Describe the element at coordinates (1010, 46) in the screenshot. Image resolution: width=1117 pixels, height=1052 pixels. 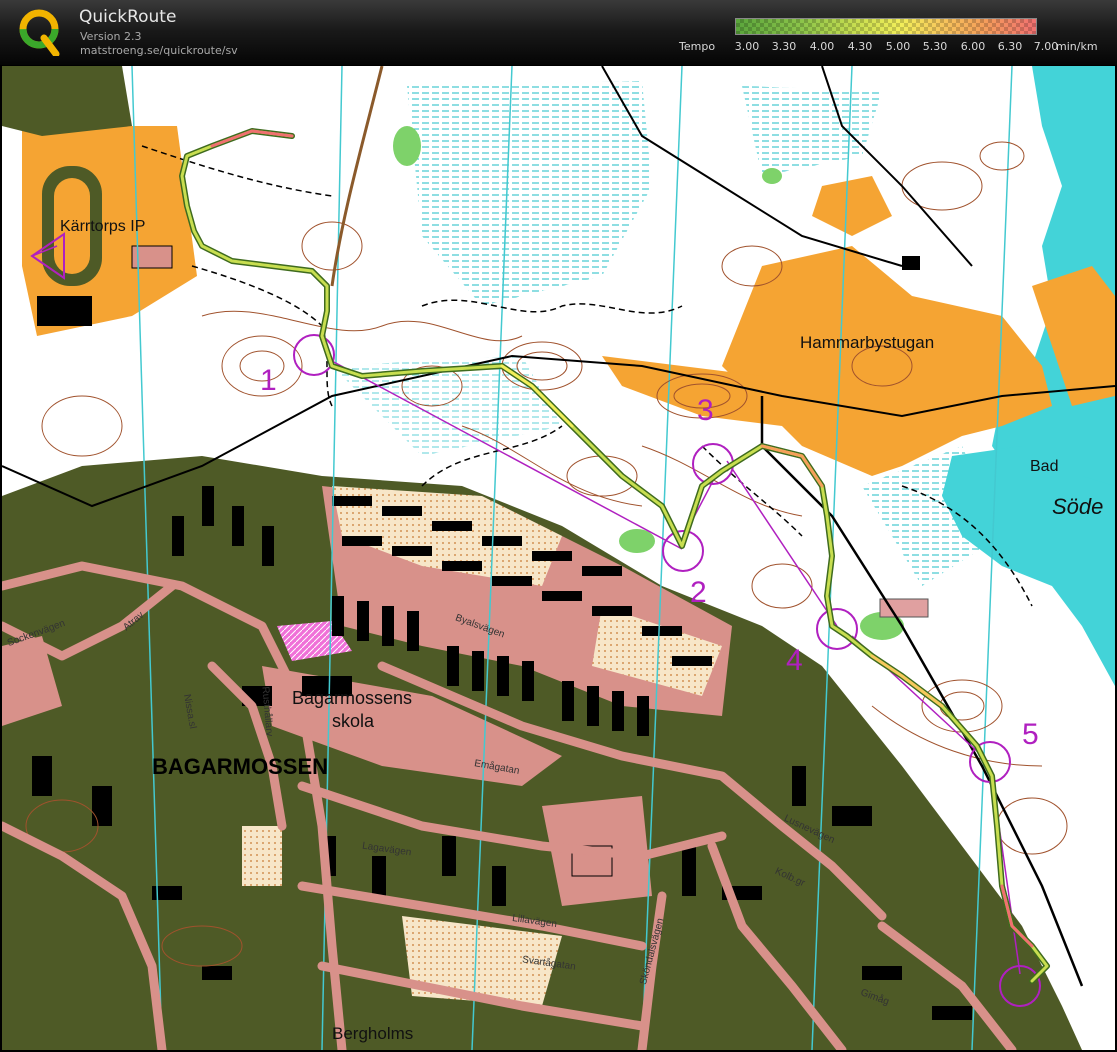
I see `tempo-tick: 6.30` at that location.